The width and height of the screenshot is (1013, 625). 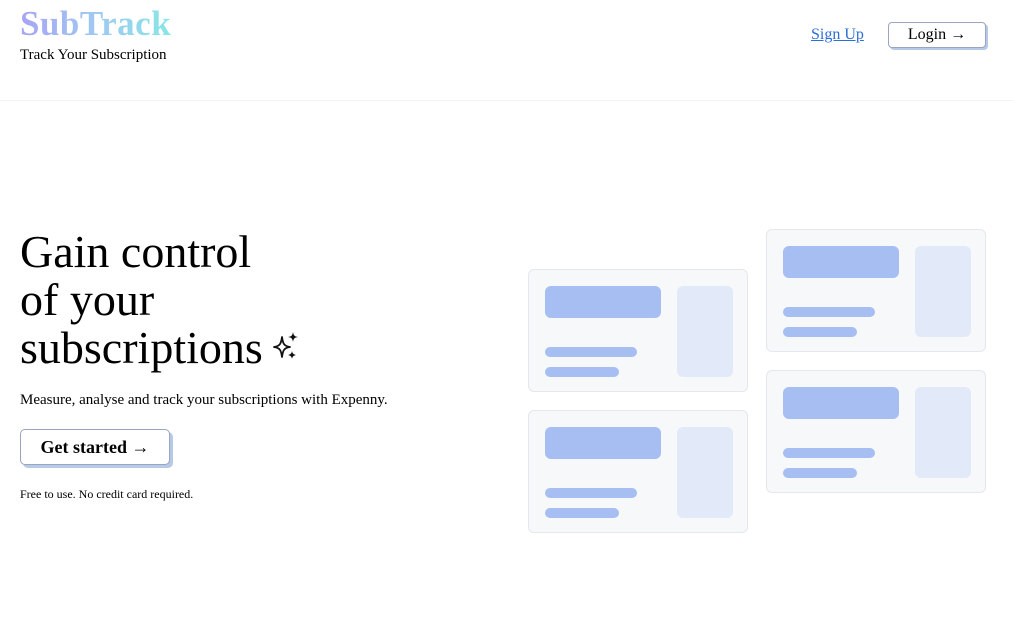 What do you see at coordinates (93, 55) in the screenshot?
I see `brand-tagline: Track Your Subscription` at bounding box center [93, 55].